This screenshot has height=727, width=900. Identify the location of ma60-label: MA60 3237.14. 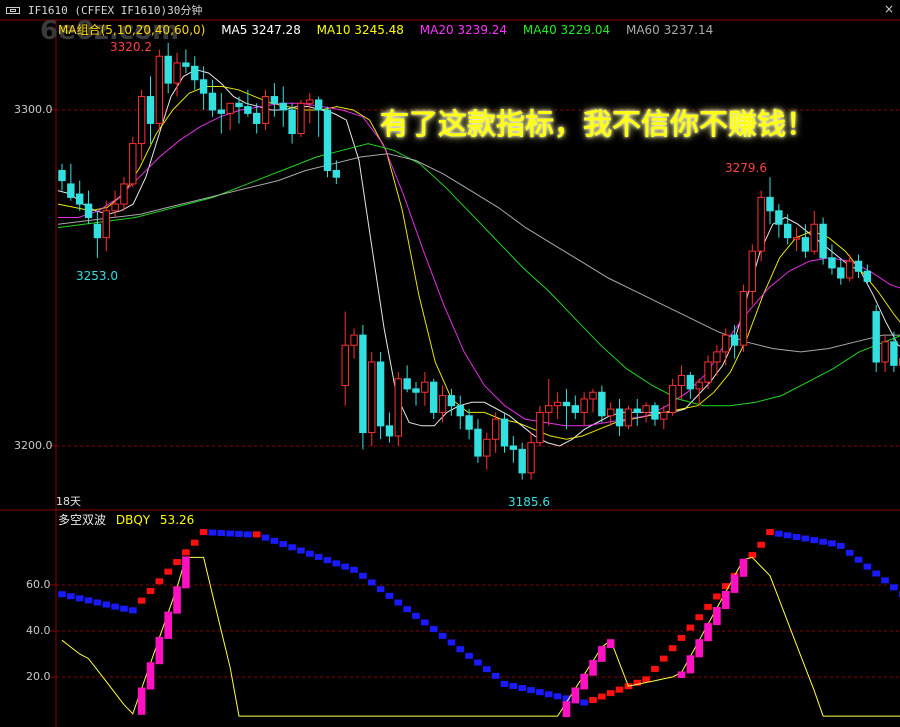
(669, 30).